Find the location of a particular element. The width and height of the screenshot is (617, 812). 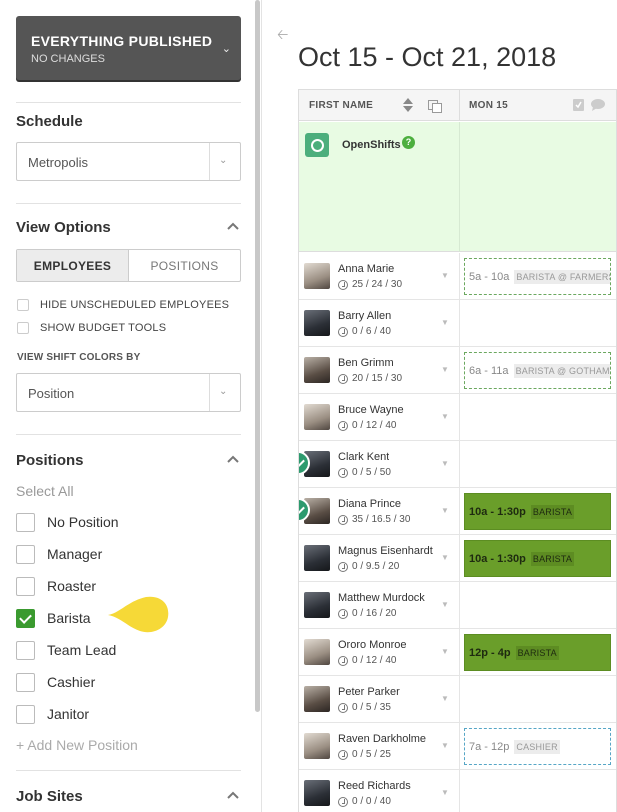

publish-status-subtitle: NO CHANGES is located at coordinates (68, 59).